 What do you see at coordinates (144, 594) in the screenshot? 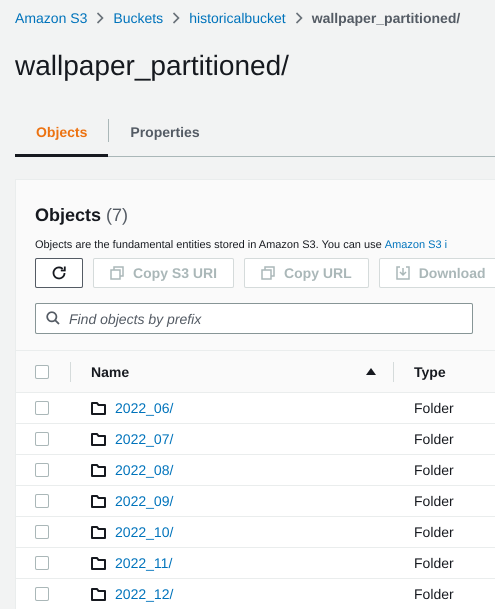
I see `folder-link: 2022_12/` at bounding box center [144, 594].